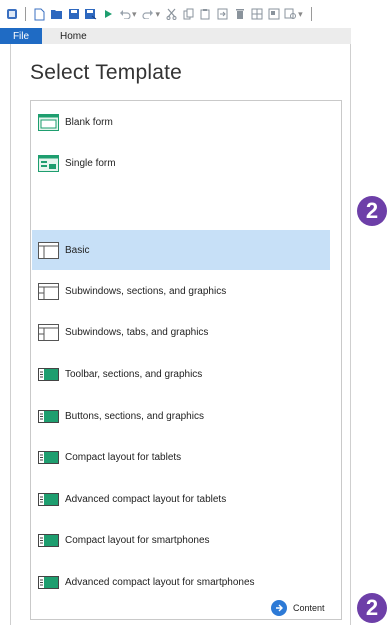  I want to click on arrow-right-icon, so click(279, 608).